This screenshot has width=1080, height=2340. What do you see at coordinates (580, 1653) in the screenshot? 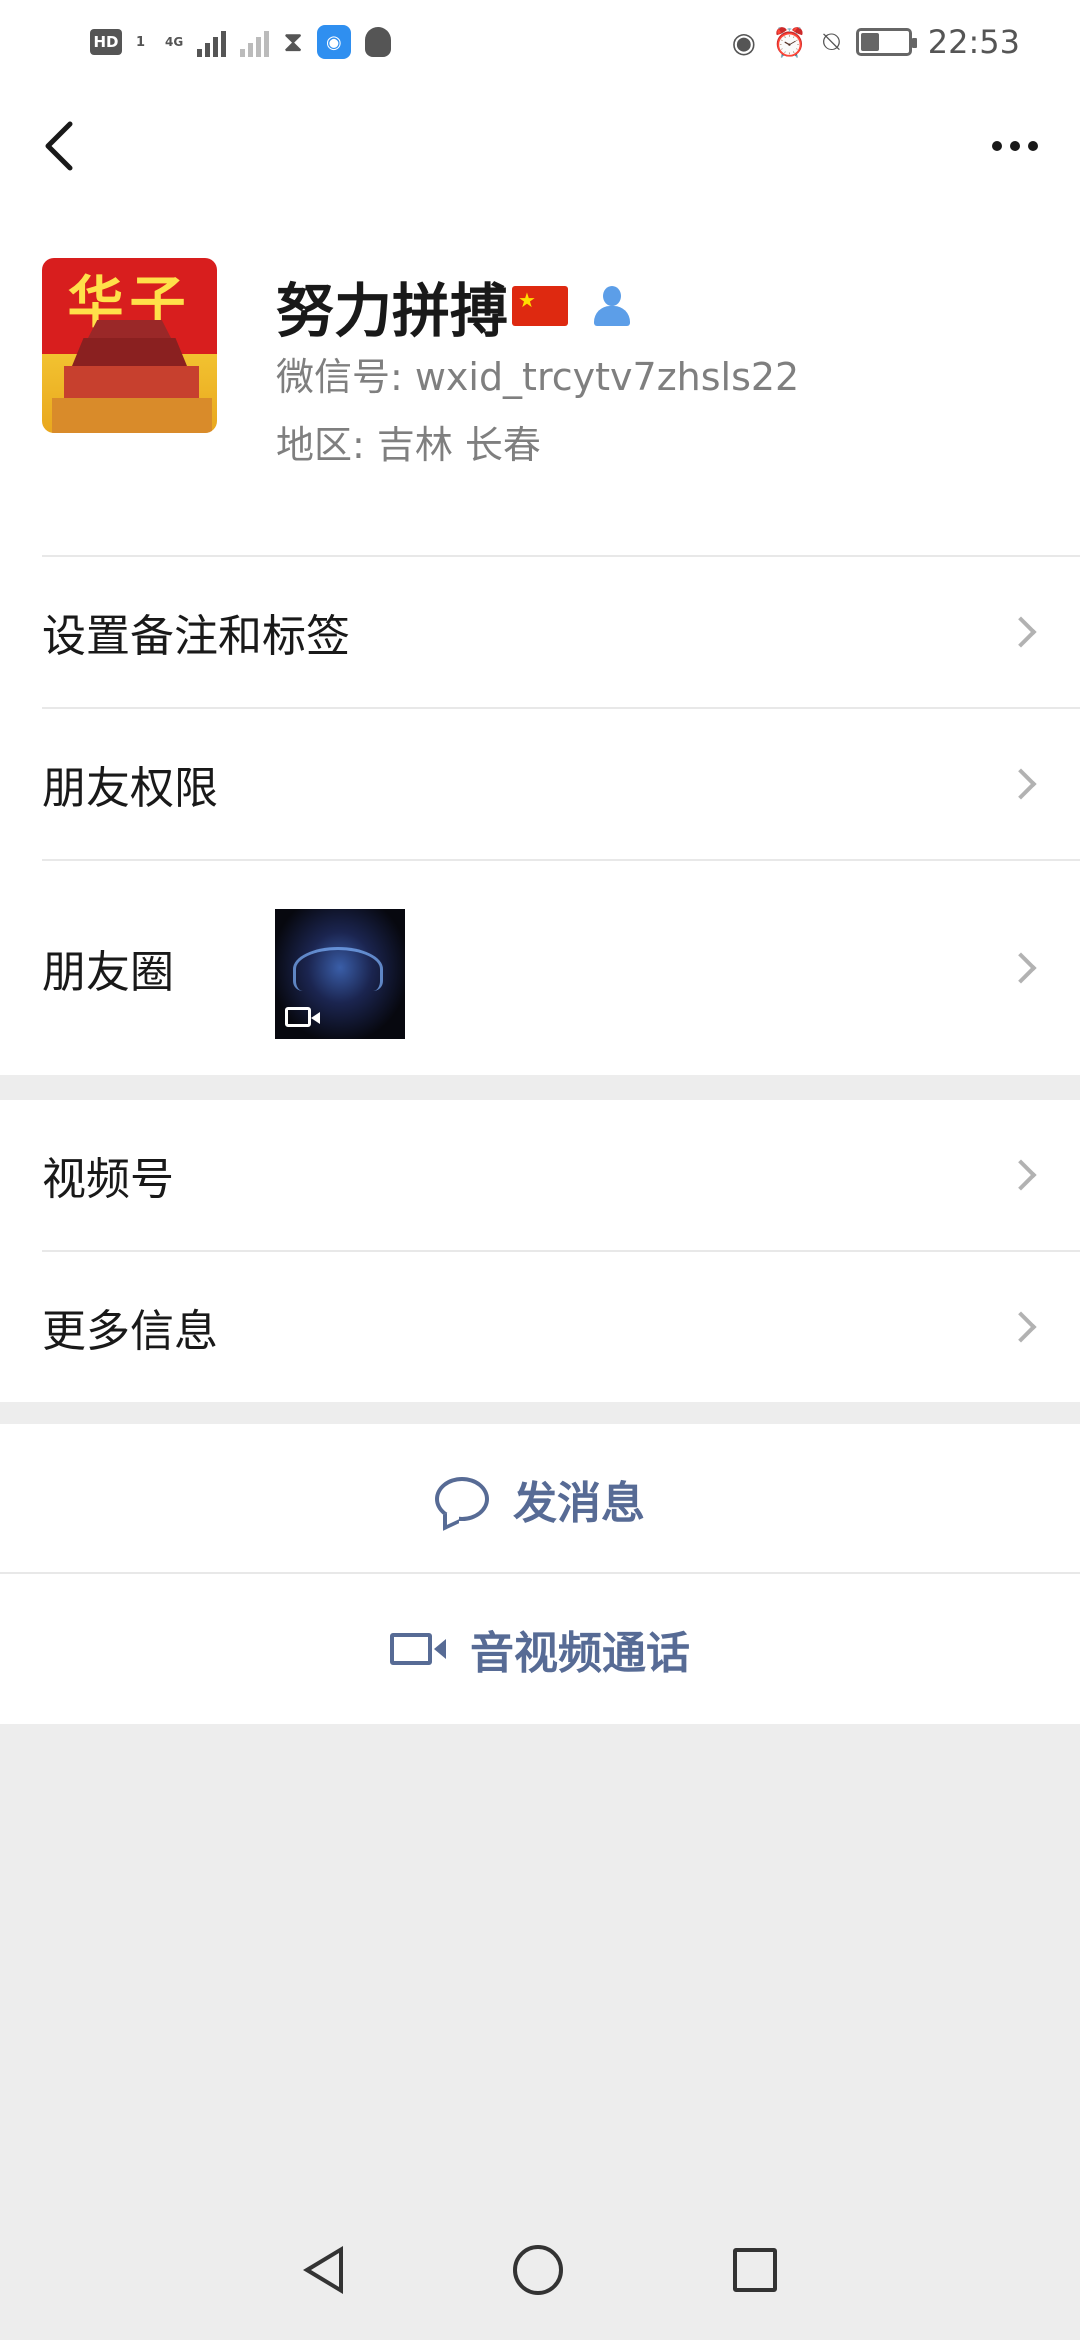
I see `voice-video-call-label: 音视频通话` at bounding box center [580, 1653].